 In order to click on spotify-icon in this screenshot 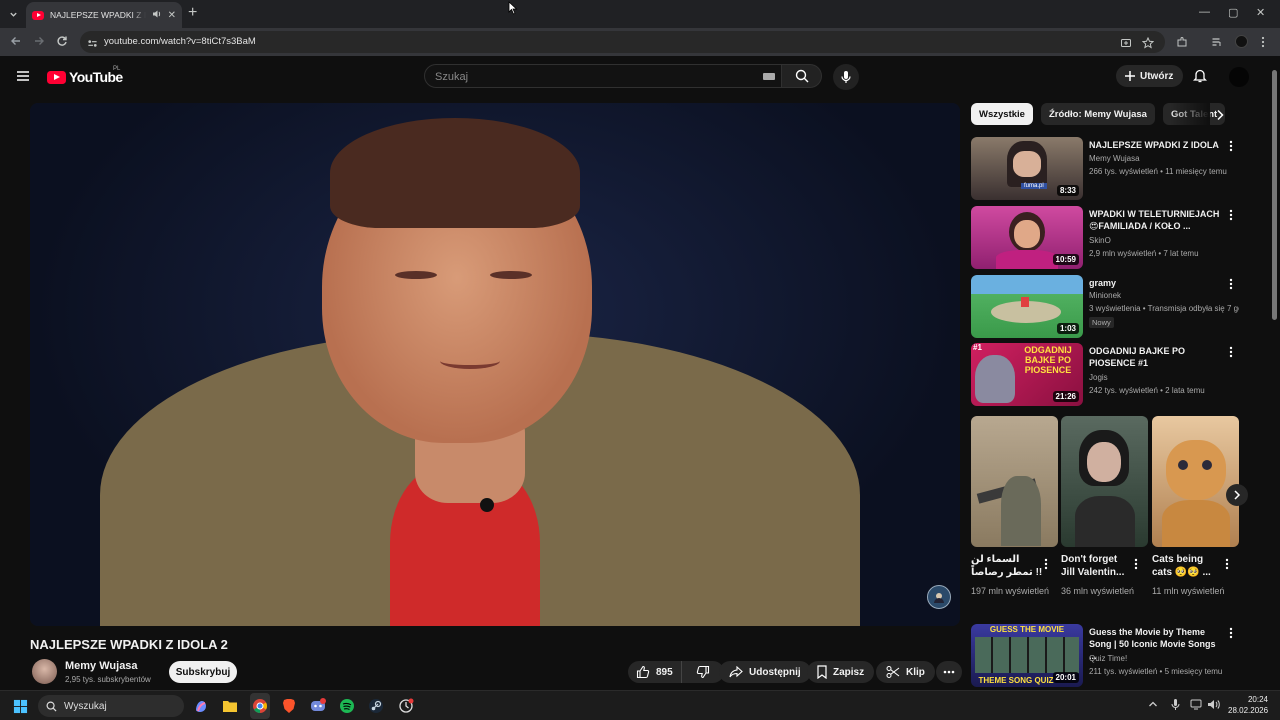, I will do `click(347, 706)`.